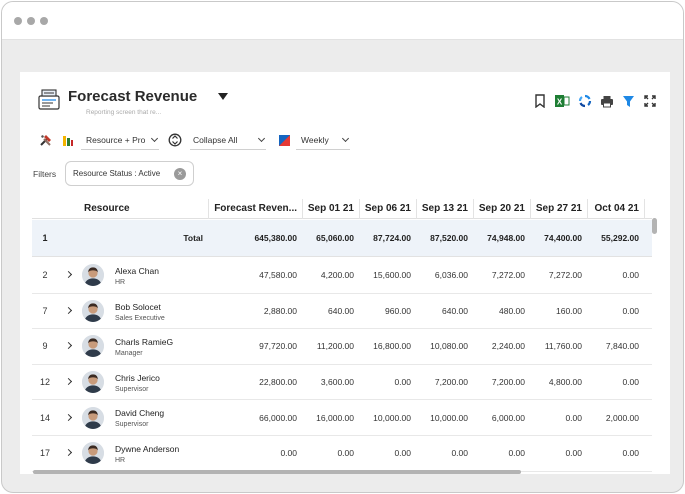  I want to click on table-cell: 11,200.00, so click(335, 346).